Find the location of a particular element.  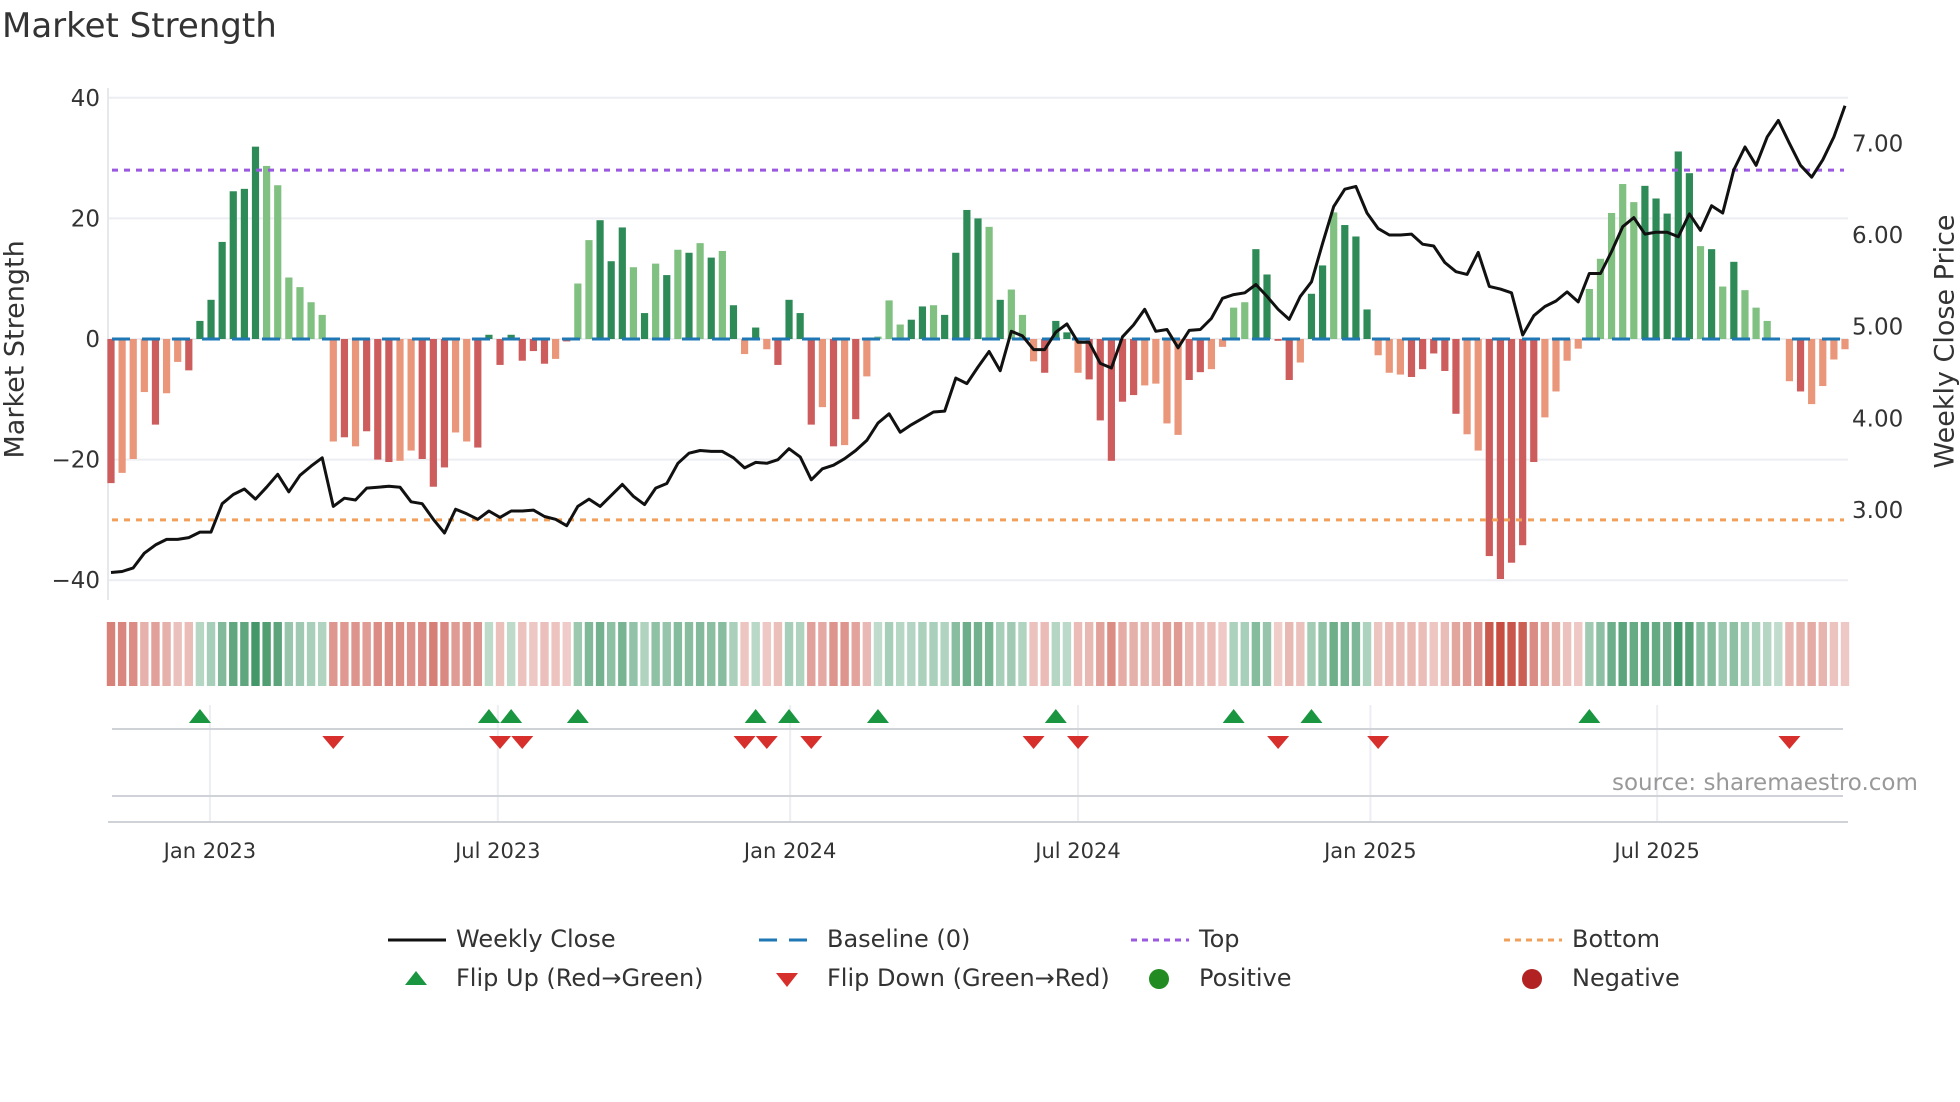

legend-label: Positive is located at coordinates (1245, 978).